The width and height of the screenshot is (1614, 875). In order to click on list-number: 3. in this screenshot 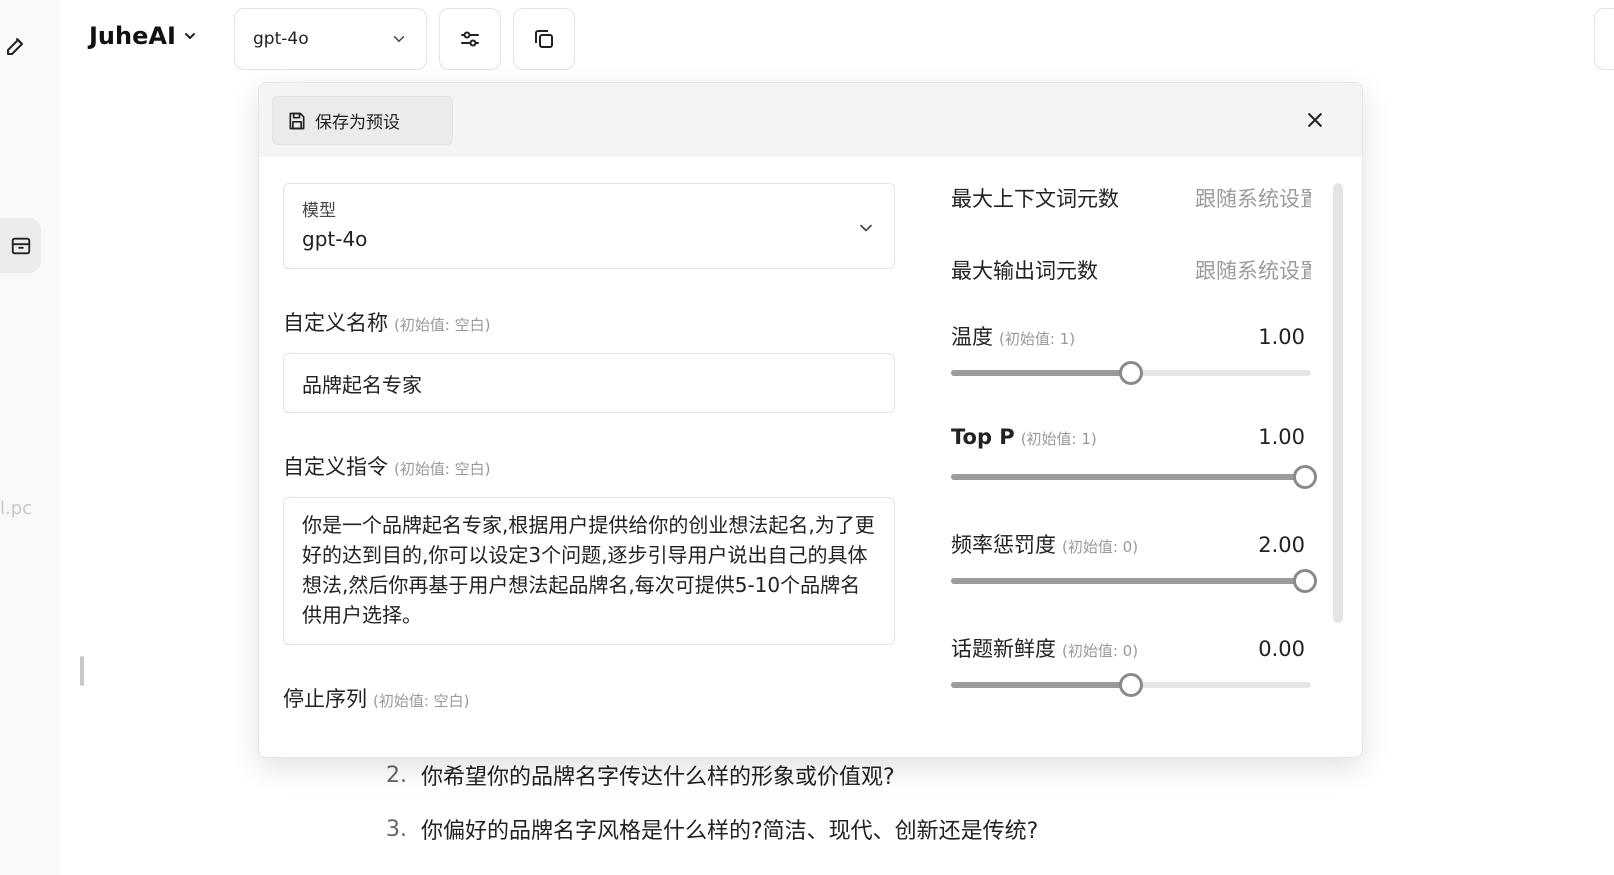, I will do `click(396, 829)`.